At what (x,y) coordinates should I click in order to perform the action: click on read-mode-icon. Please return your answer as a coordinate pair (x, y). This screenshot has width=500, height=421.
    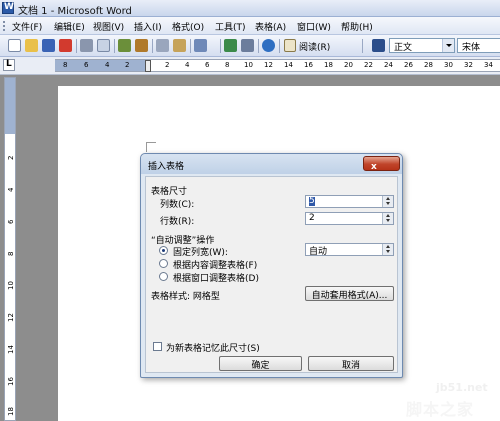
    Looking at the image, I should click on (290, 45).